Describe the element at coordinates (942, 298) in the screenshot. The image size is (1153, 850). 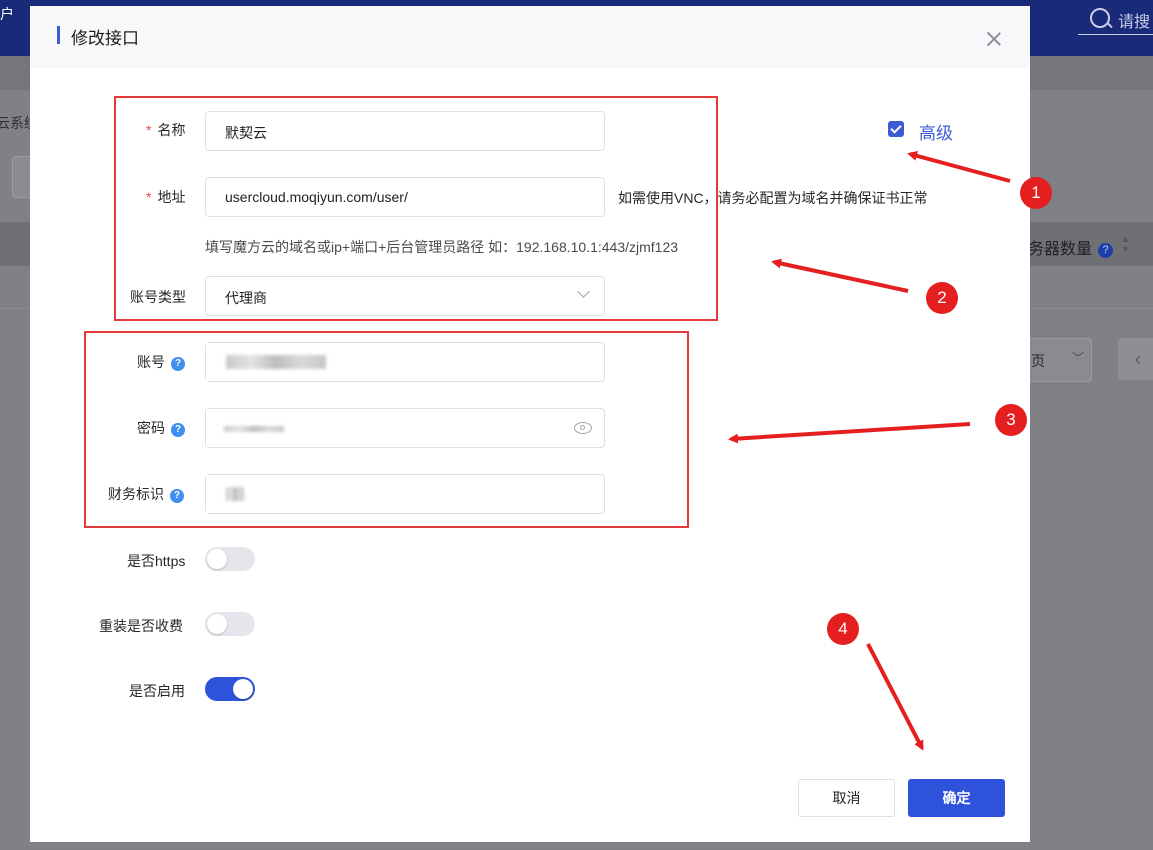
I see `annotation-badge-2: 2` at that location.